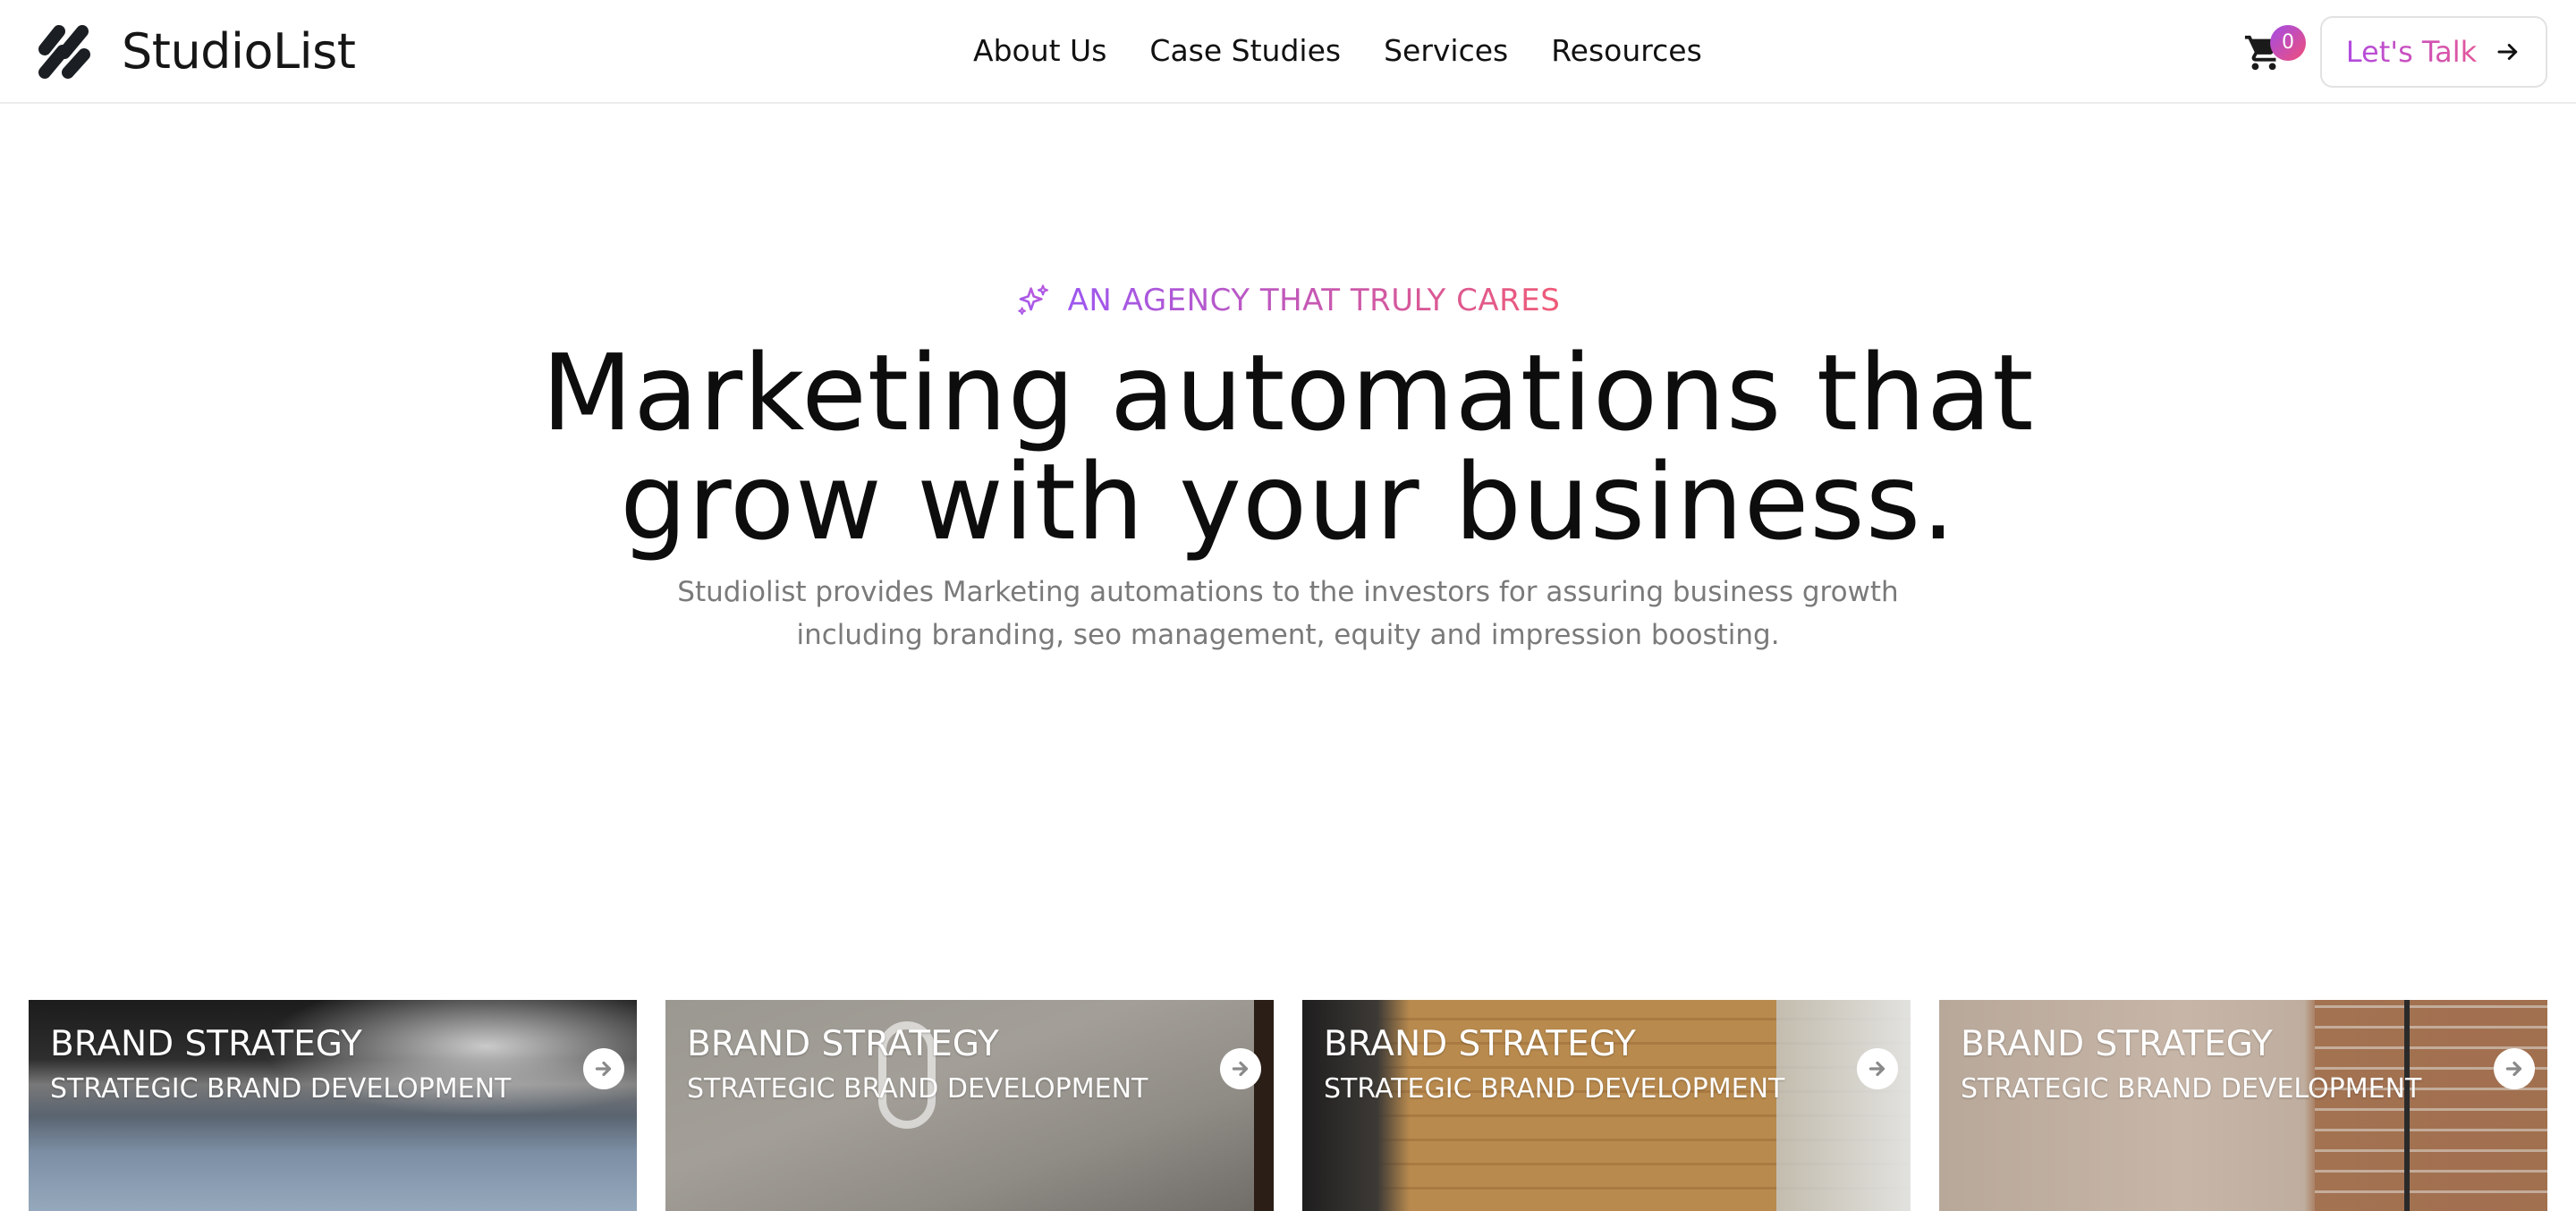 Image resolution: width=2576 pixels, height=1211 pixels. What do you see at coordinates (2411, 52) in the screenshot?
I see `lets-talk-label: Let's Talk` at bounding box center [2411, 52].